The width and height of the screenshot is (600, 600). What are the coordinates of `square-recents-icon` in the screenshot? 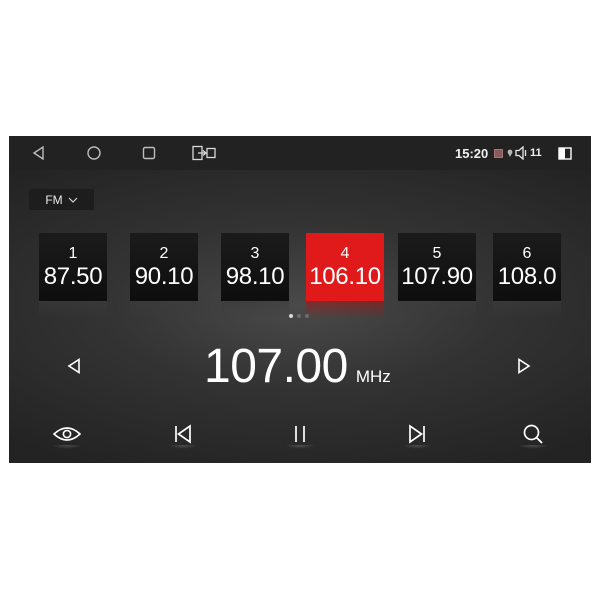 It's located at (149, 153).